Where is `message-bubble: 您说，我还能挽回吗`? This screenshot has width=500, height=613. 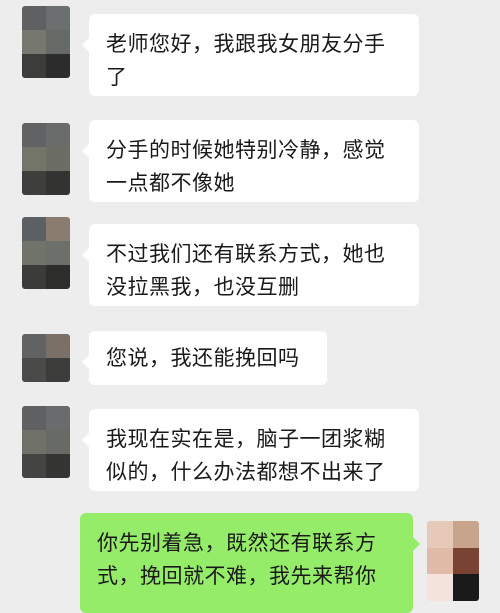 message-bubble: 您说，我还能挽回吗 is located at coordinates (204, 358).